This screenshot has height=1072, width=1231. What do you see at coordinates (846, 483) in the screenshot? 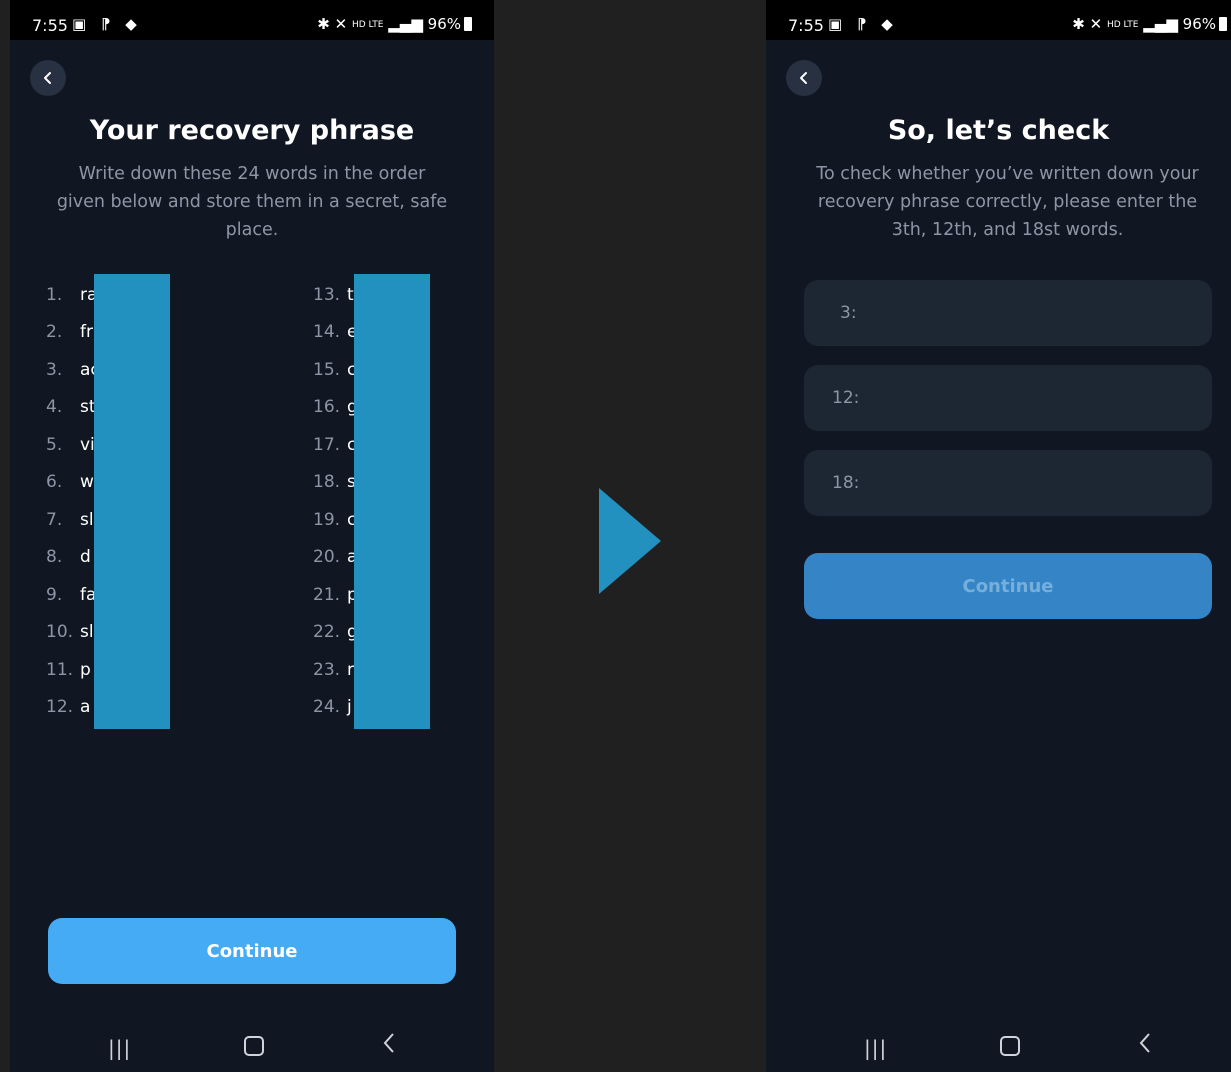
I see `field-label: 18:` at bounding box center [846, 483].